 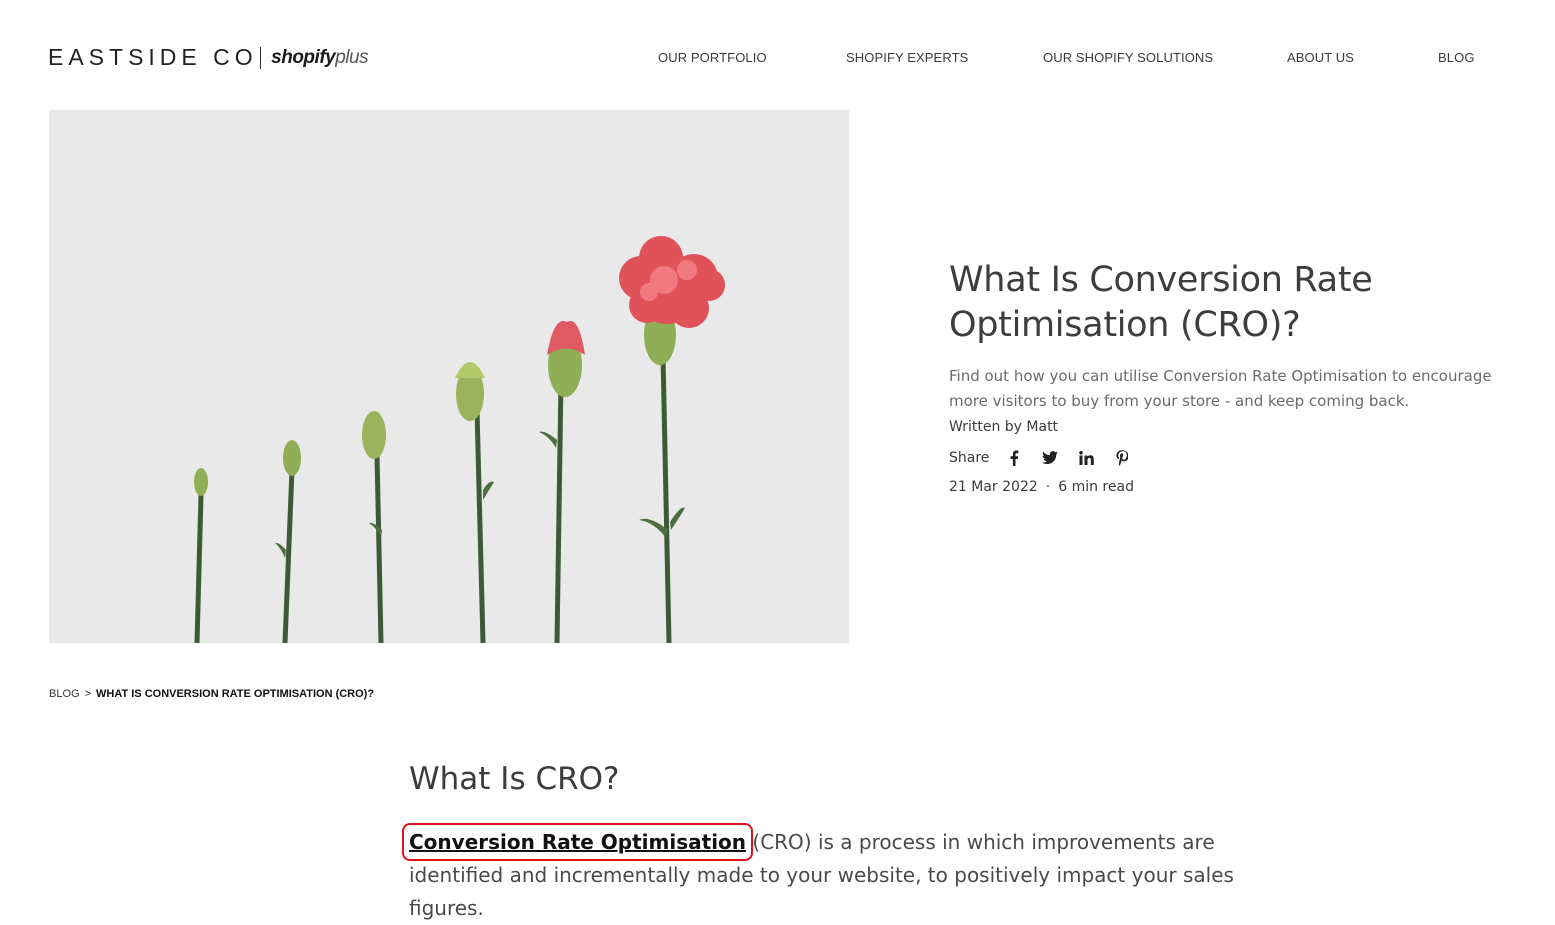 What do you see at coordinates (1042, 427) in the screenshot?
I see `author-name: Matt` at bounding box center [1042, 427].